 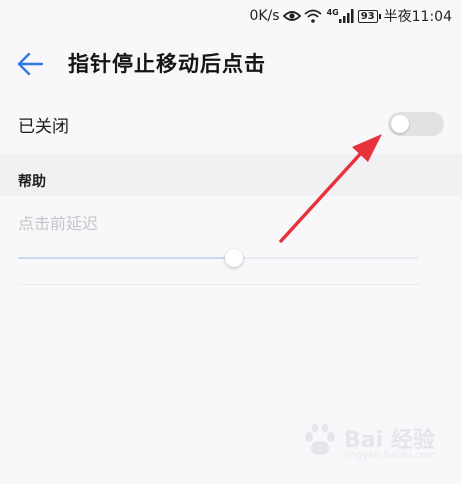 I want to click on signal-icon, so click(x=346, y=16).